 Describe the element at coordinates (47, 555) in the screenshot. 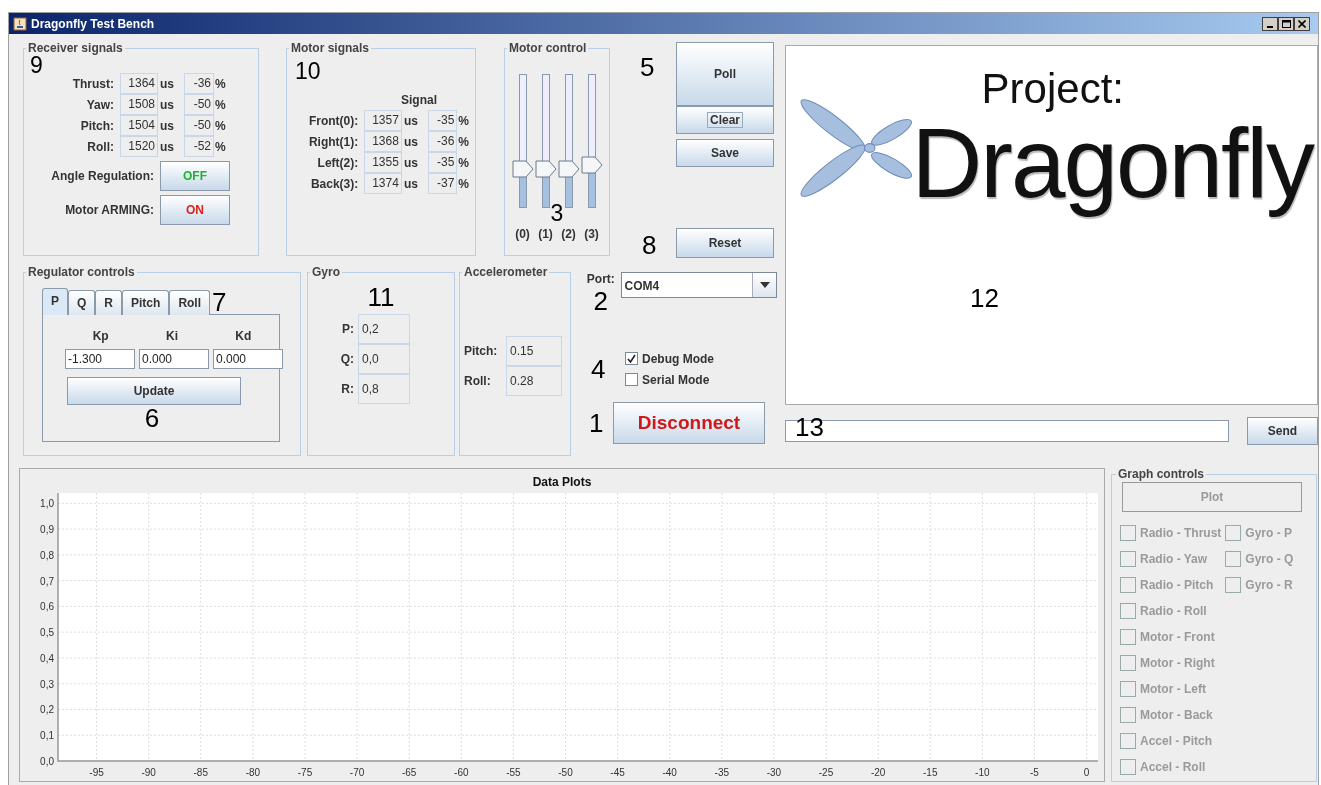

I see `tick-label: 0,8` at that location.